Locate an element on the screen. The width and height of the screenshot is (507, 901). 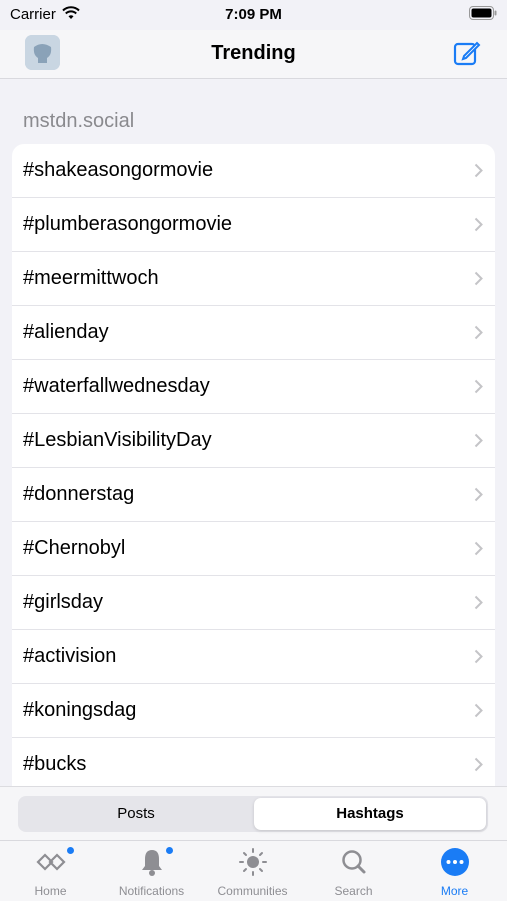
search-icon is located at coordinates (354, 862).